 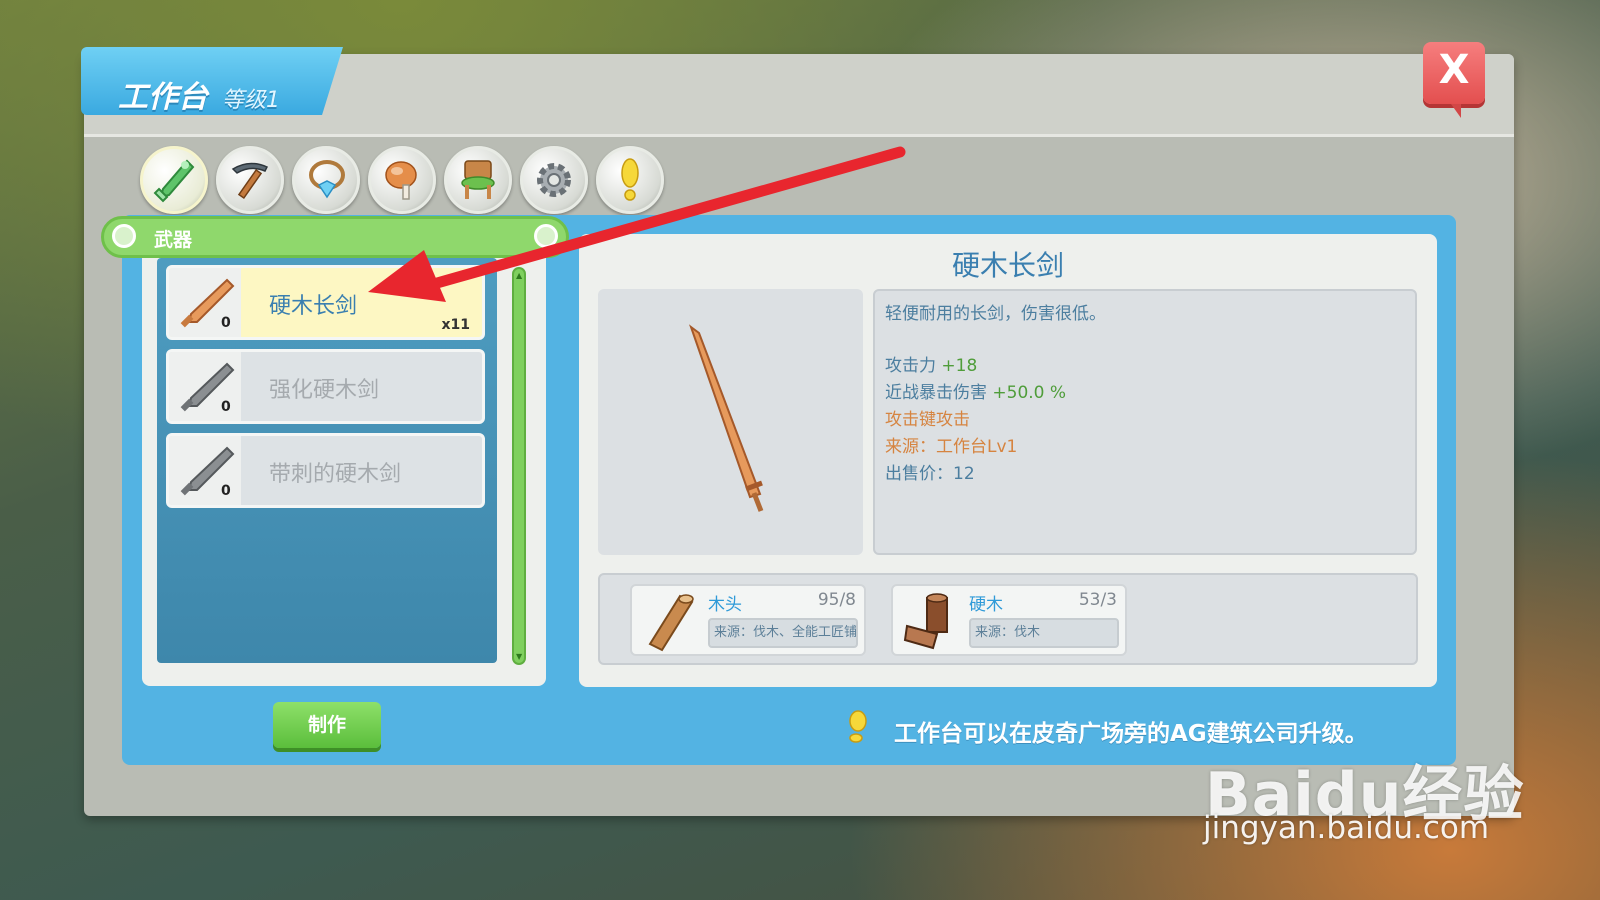 I want to click on material-source: 来源：伐木、全能工匠铺, so click(x=783, y=633).